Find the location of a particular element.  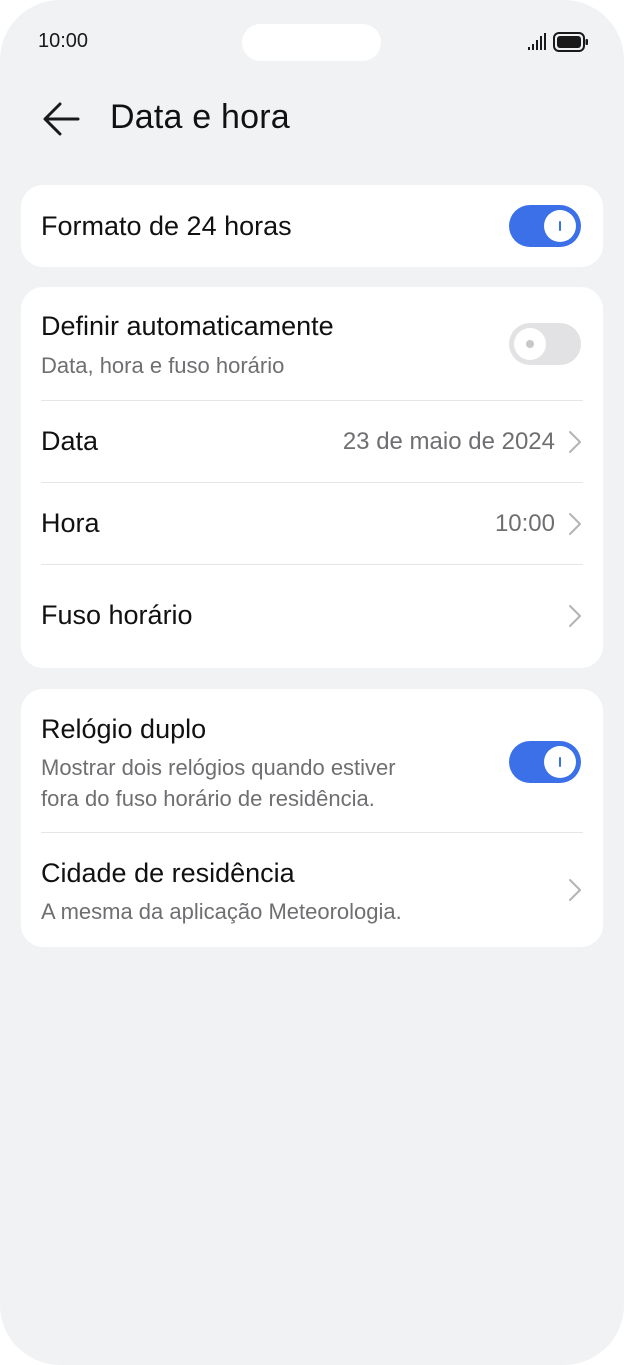

setting-title: Relógio duplo is located at coordinates (124, 729).